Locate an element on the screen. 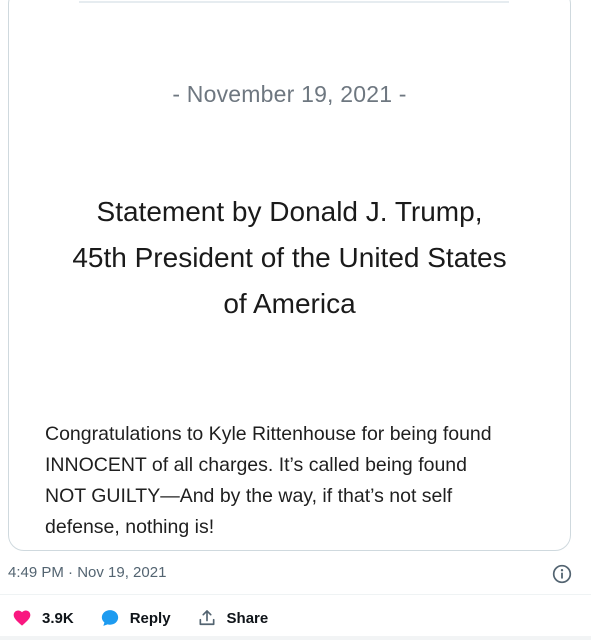  bottom-edge is located at coordinates (295, 638).